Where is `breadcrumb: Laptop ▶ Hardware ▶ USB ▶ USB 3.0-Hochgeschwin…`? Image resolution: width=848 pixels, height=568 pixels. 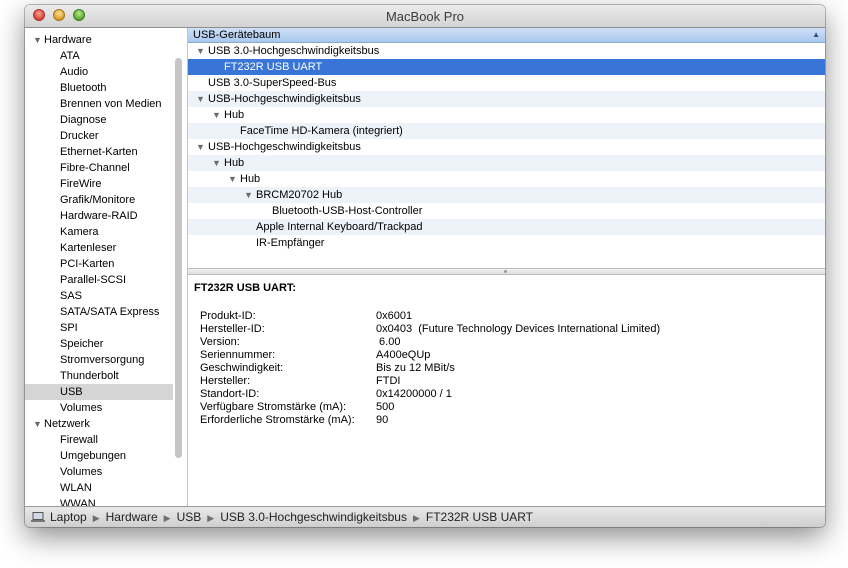 breadcrumb: Laptop ▶ Hardware ▶ USB ▶ USB 3.0-Hochgeschwin… is located at coordinates (291, 517).